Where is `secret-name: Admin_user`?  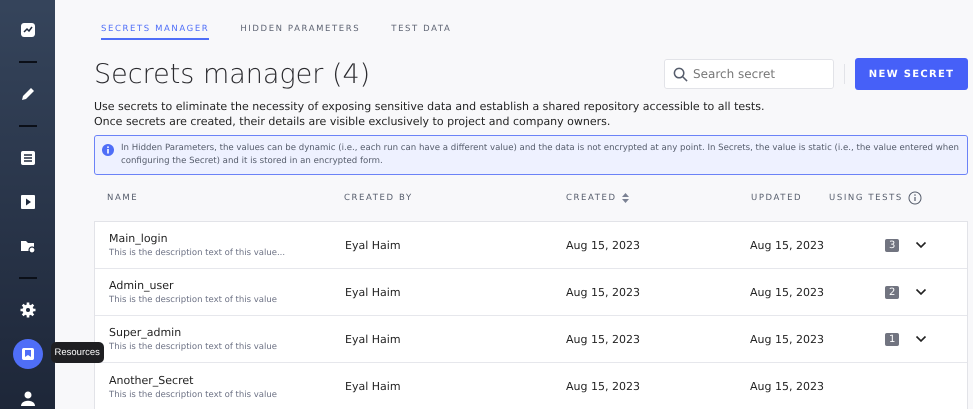
secret-name: Admin_user is located at coordinates (142, 285).